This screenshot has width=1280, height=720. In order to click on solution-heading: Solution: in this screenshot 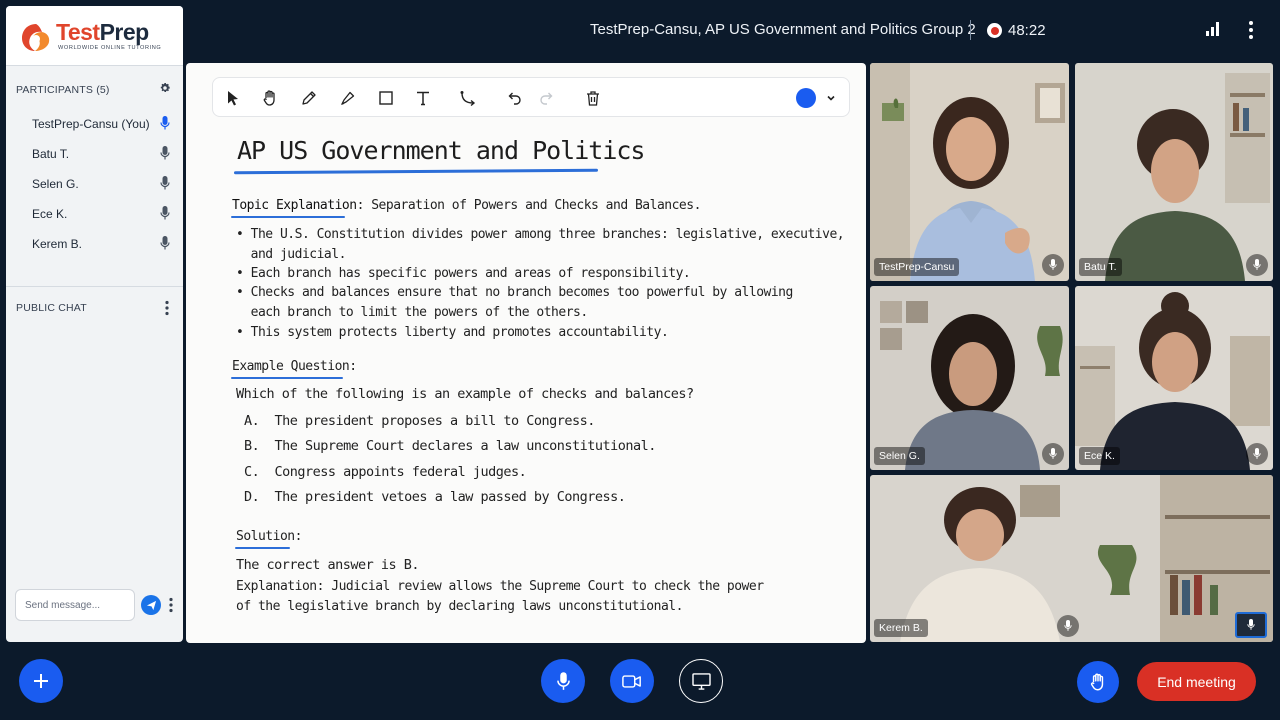, I will do `click(269, 536)`.